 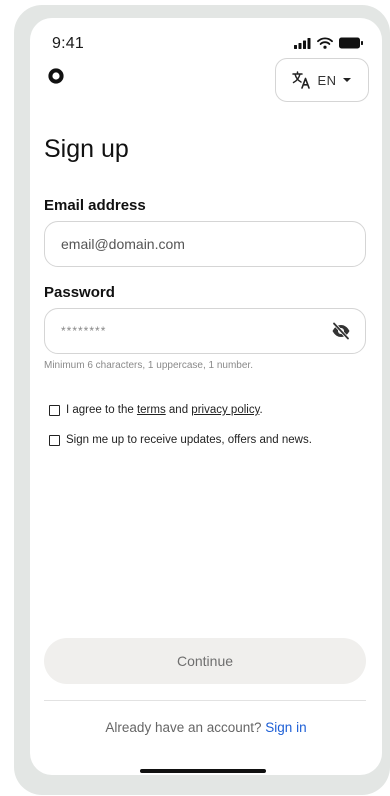 I want to click on signin-prompt: Already have an account? Sign in, so click(x=206, y=727).